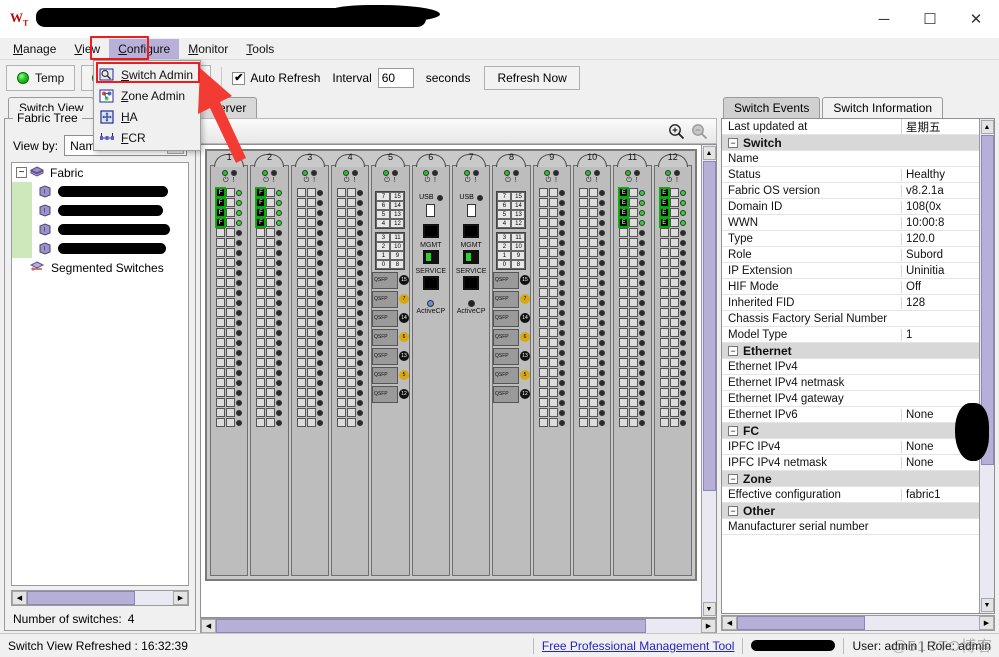  I want to click on scroll-track, so click(458, 625).